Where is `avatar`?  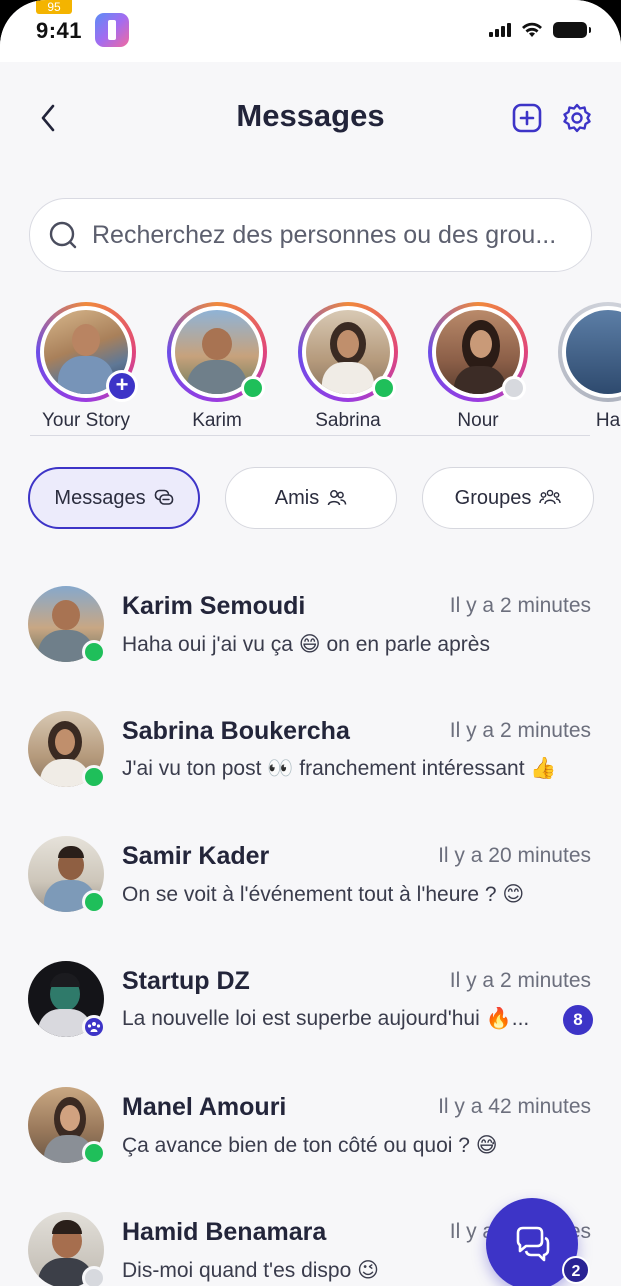
avatar is located at coordinates (593, 352).